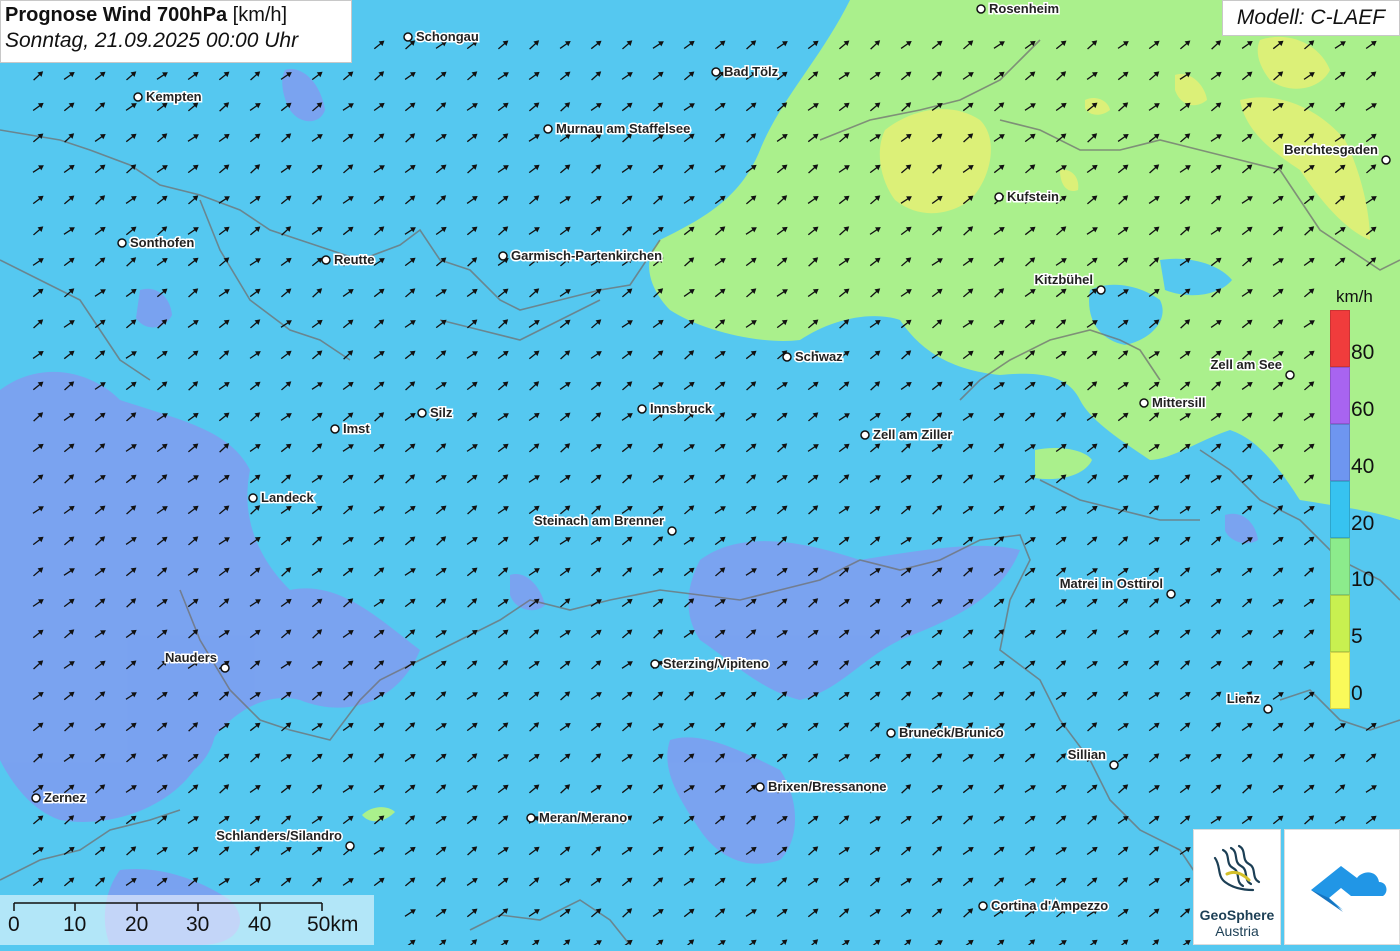  Describe the element at coordinates (354, 259) in the screenshot. I see `city-label: Reutte` at that location.